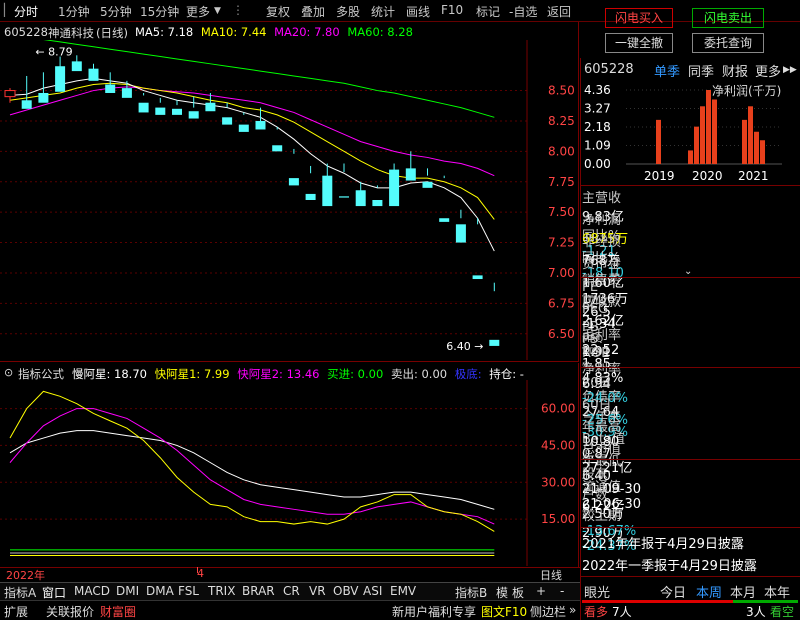 This screenshot has width=800, height=620. Describe the element at coordinates (667, 70) in the screenshot. I see `tab-single-quarter: 单季` at that location.